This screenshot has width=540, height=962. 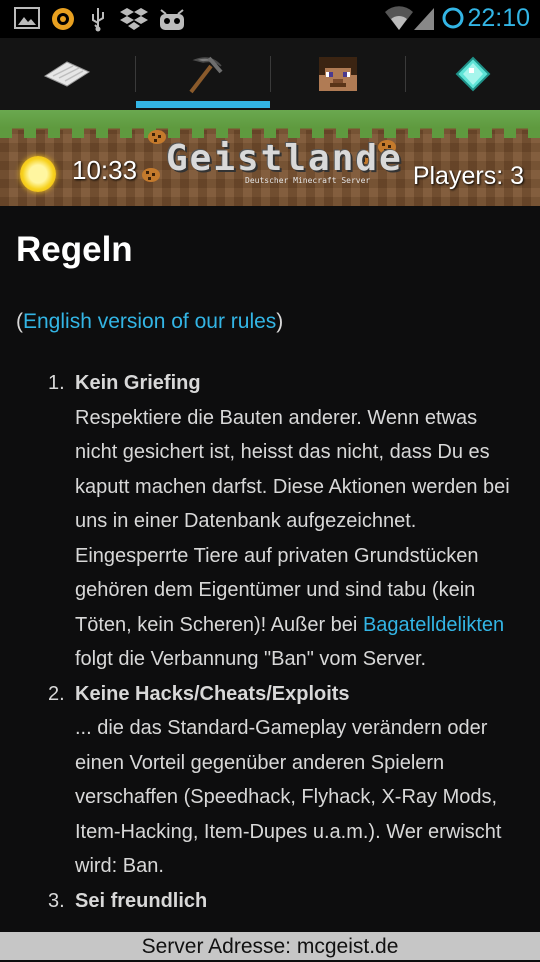 What do you see at coordinates (338, 74) in the screenshot?
I see `tab-players` at bounding box center [338, 74].